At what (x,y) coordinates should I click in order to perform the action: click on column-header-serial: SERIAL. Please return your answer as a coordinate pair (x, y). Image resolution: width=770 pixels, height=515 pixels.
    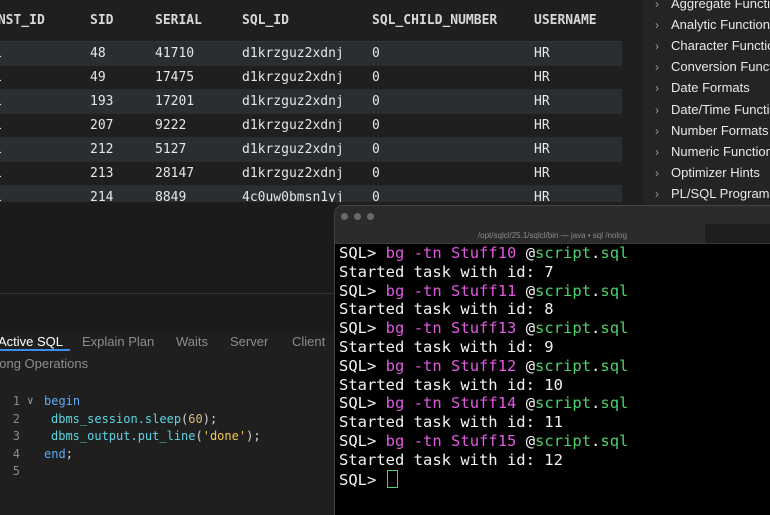
    Looking at the image, I should click on (178, 20).